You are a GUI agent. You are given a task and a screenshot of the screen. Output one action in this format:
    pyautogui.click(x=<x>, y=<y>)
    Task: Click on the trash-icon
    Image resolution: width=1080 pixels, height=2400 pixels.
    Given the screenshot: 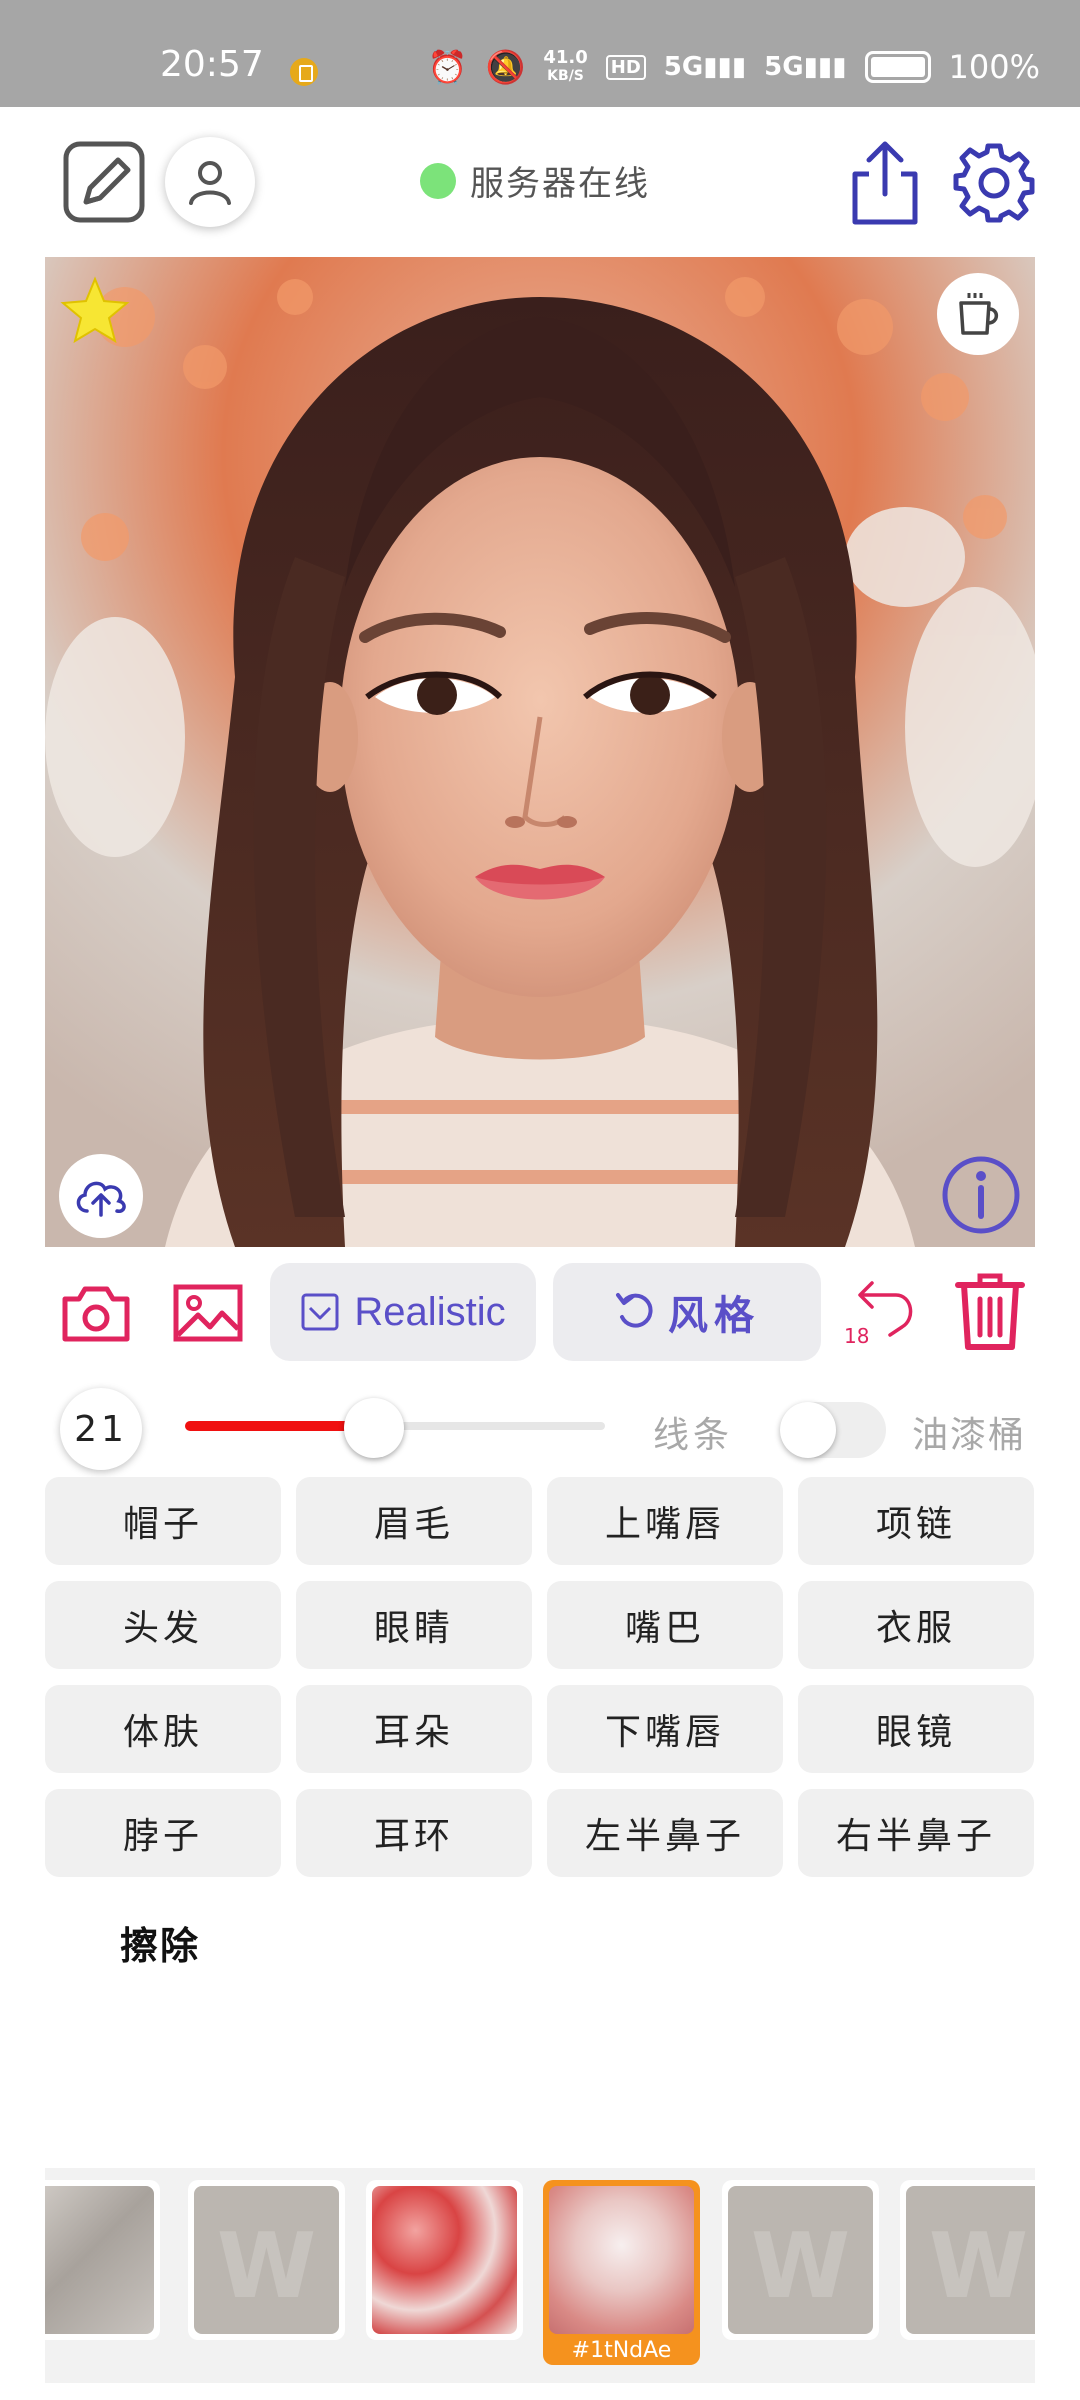 What is the action you would take?
    pyautogui.click(x=990, y=1311)
    